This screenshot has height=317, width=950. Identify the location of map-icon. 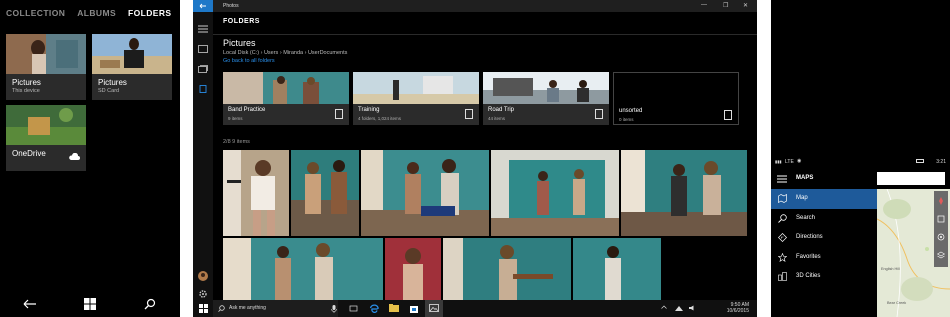
(782, 198).